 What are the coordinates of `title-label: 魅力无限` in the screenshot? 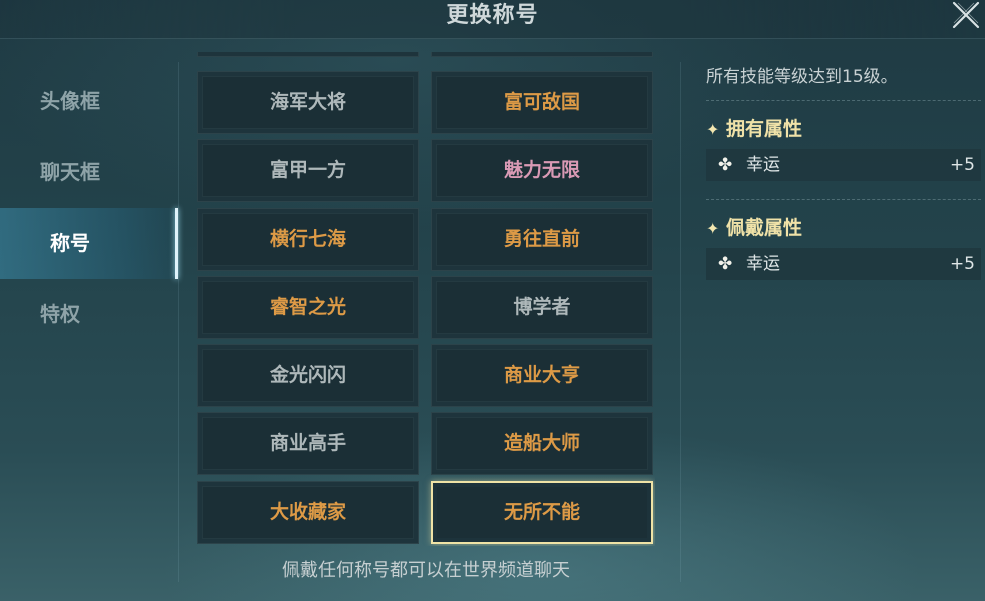 It's located at (541, 170).